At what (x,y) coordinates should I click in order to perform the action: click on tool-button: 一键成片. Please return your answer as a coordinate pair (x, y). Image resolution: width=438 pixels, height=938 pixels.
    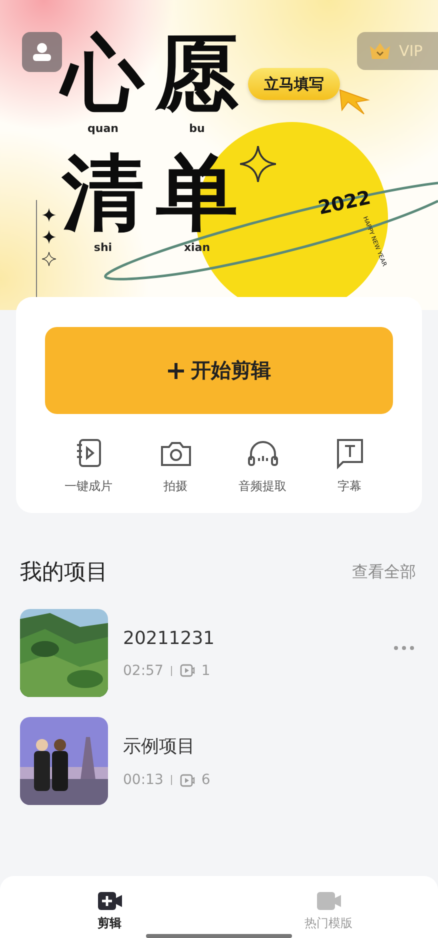
    Looking at the image, I should click on (88, 465).